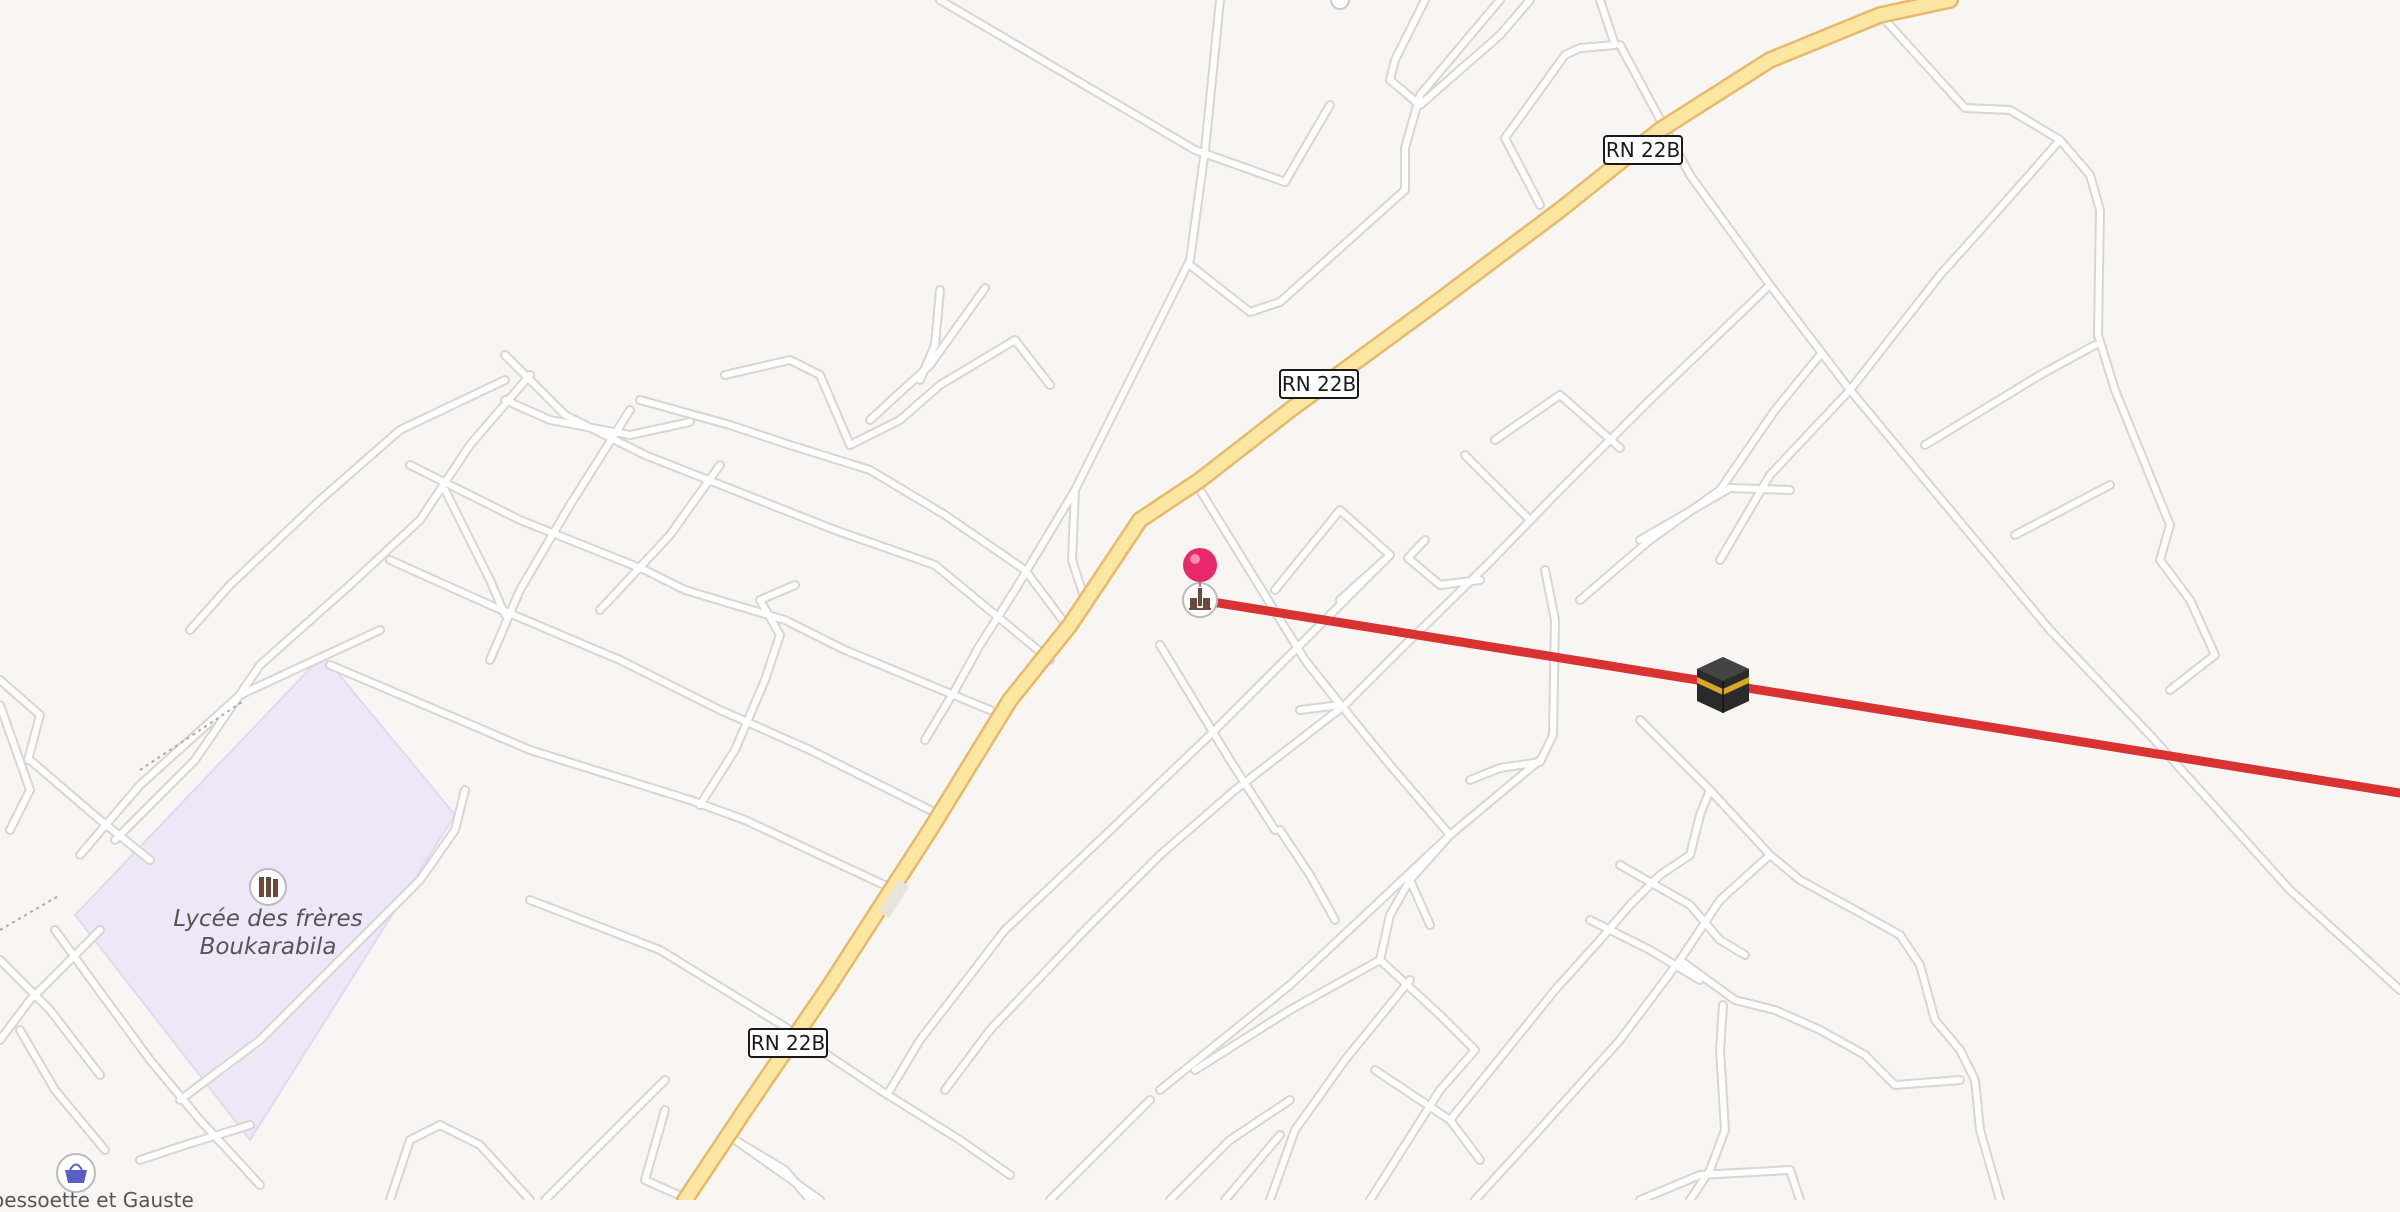 This screenshot has width=2400, height=1212. What do you see at coordinates (268, 947) in the screenshot?
I see `school-name-line2: Boukarabila` at bounding box center [268, 947].